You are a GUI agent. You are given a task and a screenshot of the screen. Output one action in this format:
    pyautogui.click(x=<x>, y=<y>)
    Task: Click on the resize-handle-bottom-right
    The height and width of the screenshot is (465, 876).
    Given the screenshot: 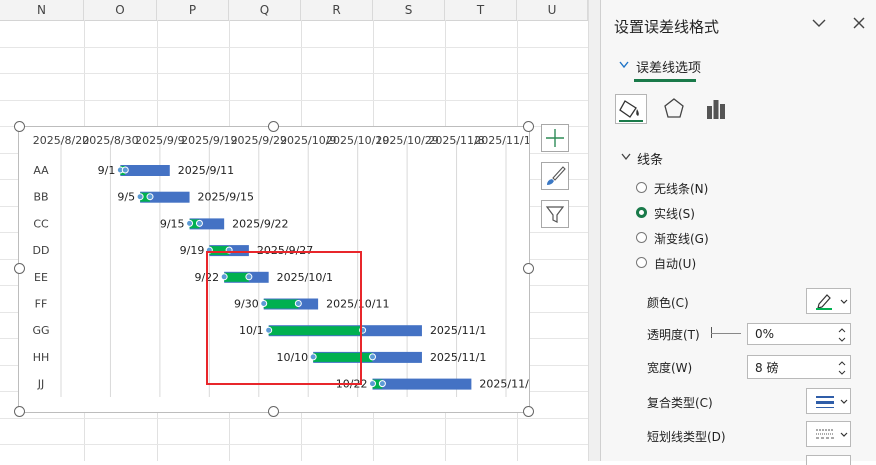 What is the action you would take?
    pyautogui.click(x=528, y=411)
    